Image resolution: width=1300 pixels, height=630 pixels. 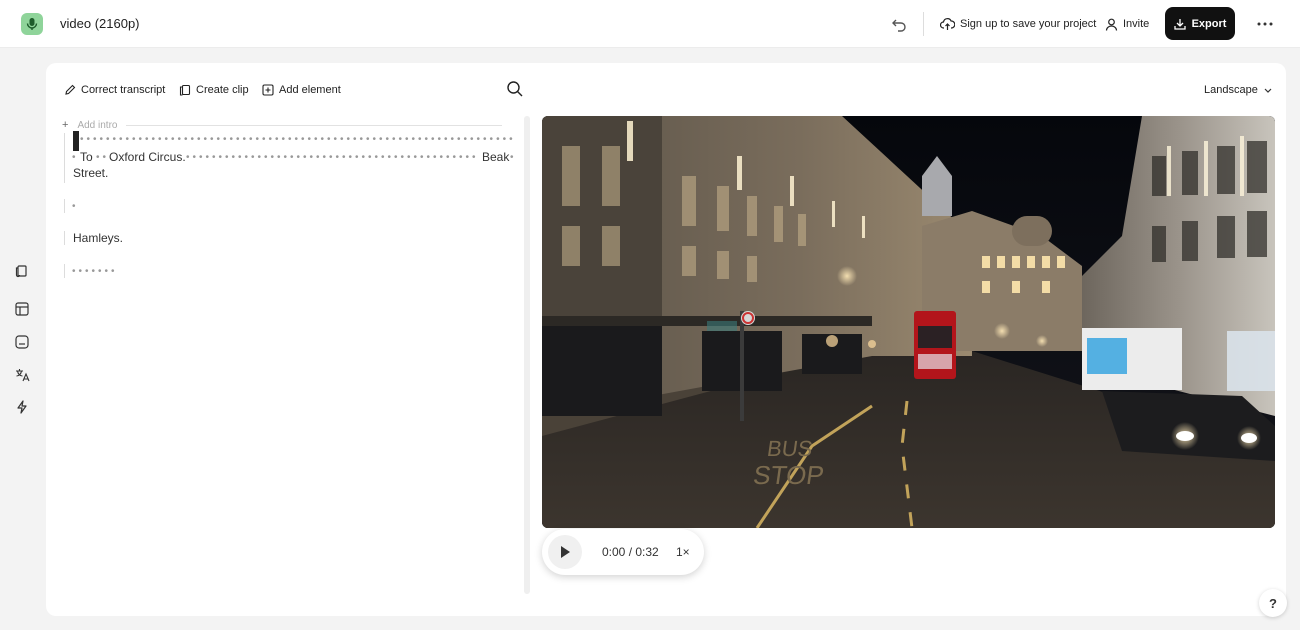 What do you see at coordinates (147, 157) in the screenshot?
I see `transcript-word: Oxford Circus.` at bounding box center [147, 157].